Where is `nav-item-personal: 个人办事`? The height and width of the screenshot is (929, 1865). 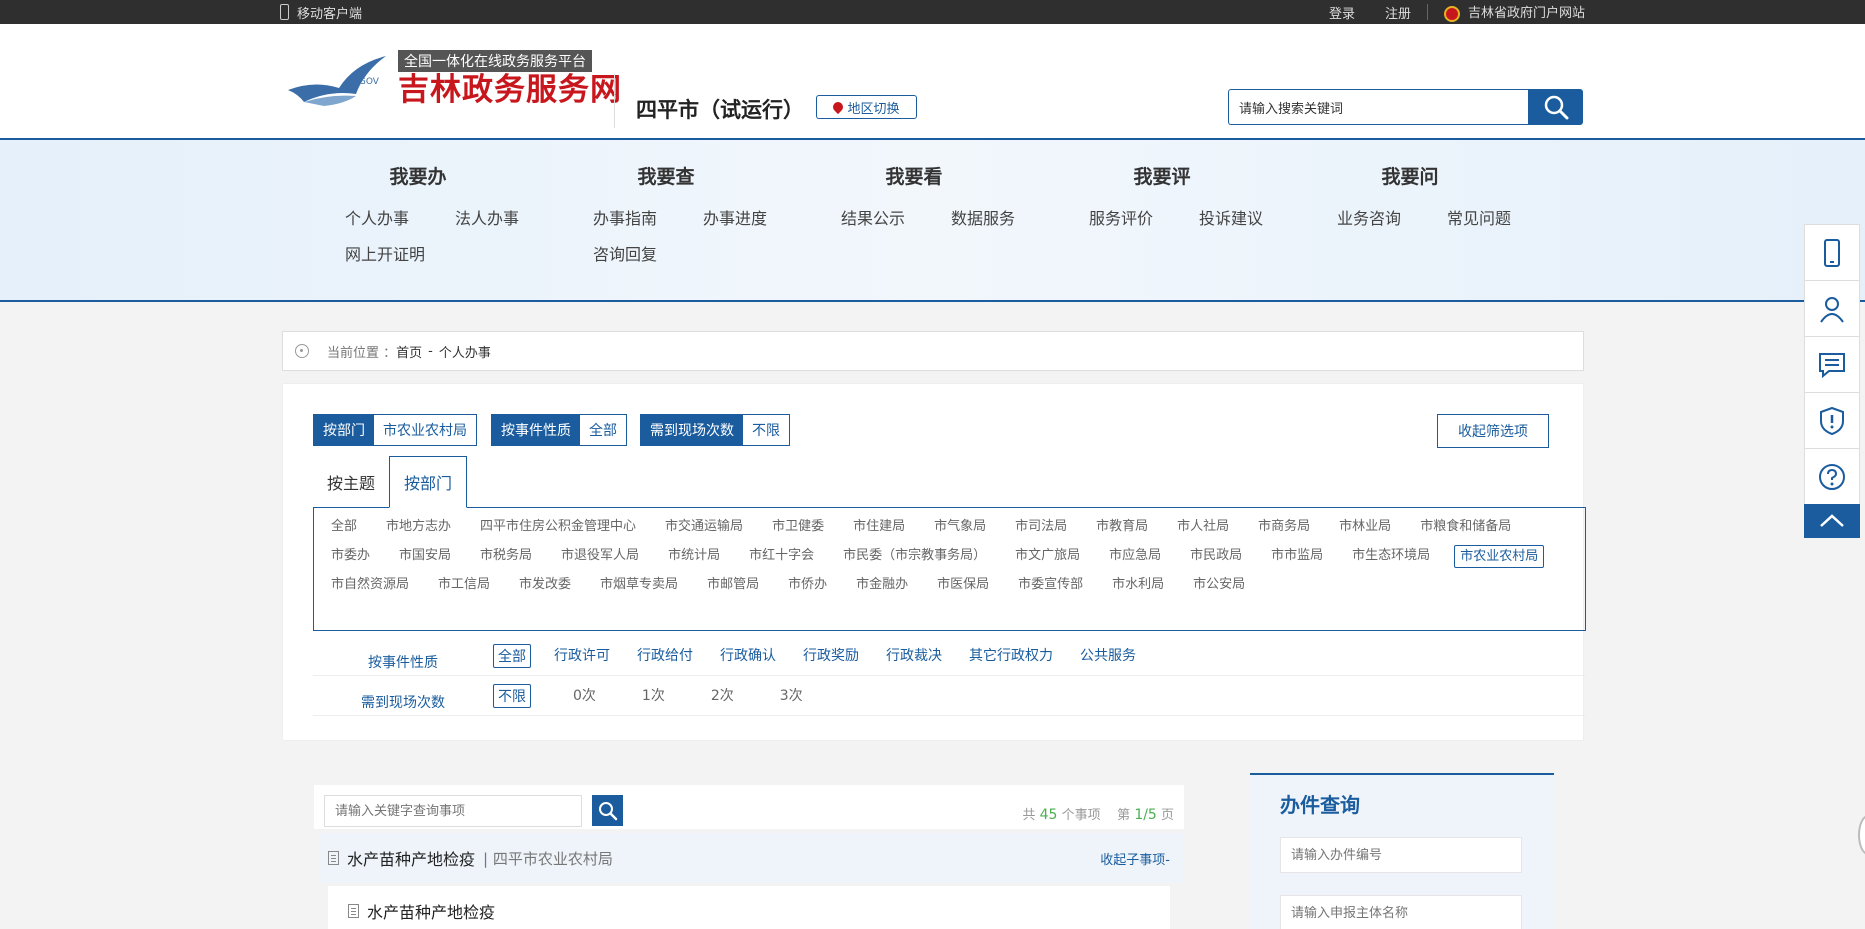
nav-item-personal: 个人办事 is located at coordinates (378, 217).